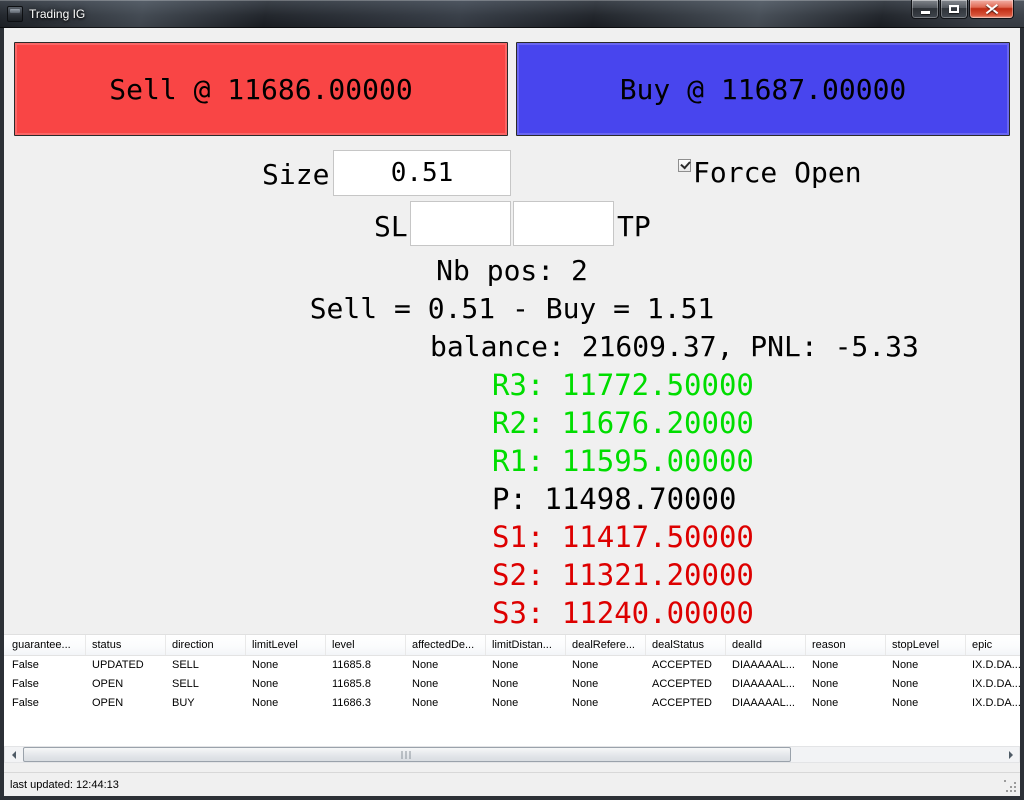 The width and height of the screenshot is (1024, 800). I want to click on column-header: direction, so click(206, 645).